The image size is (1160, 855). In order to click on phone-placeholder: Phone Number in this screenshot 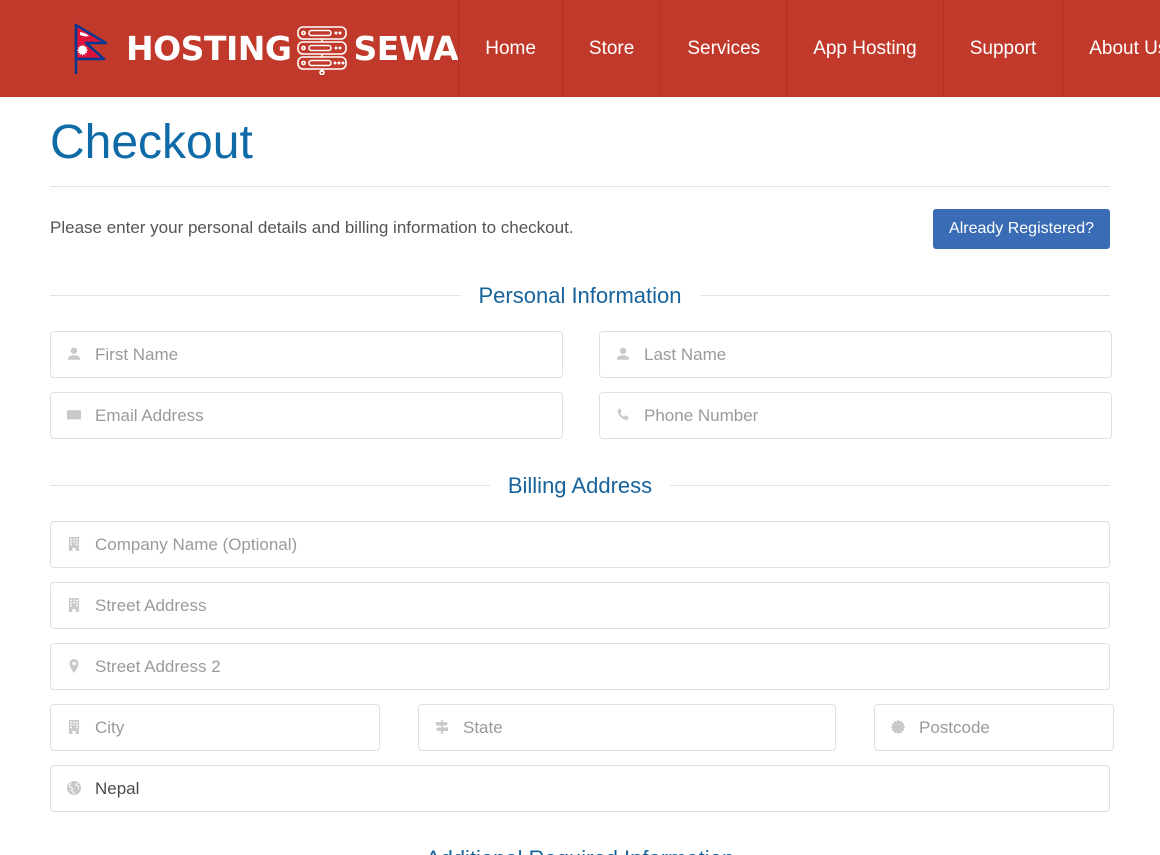, I will do `click(701, 415)`.